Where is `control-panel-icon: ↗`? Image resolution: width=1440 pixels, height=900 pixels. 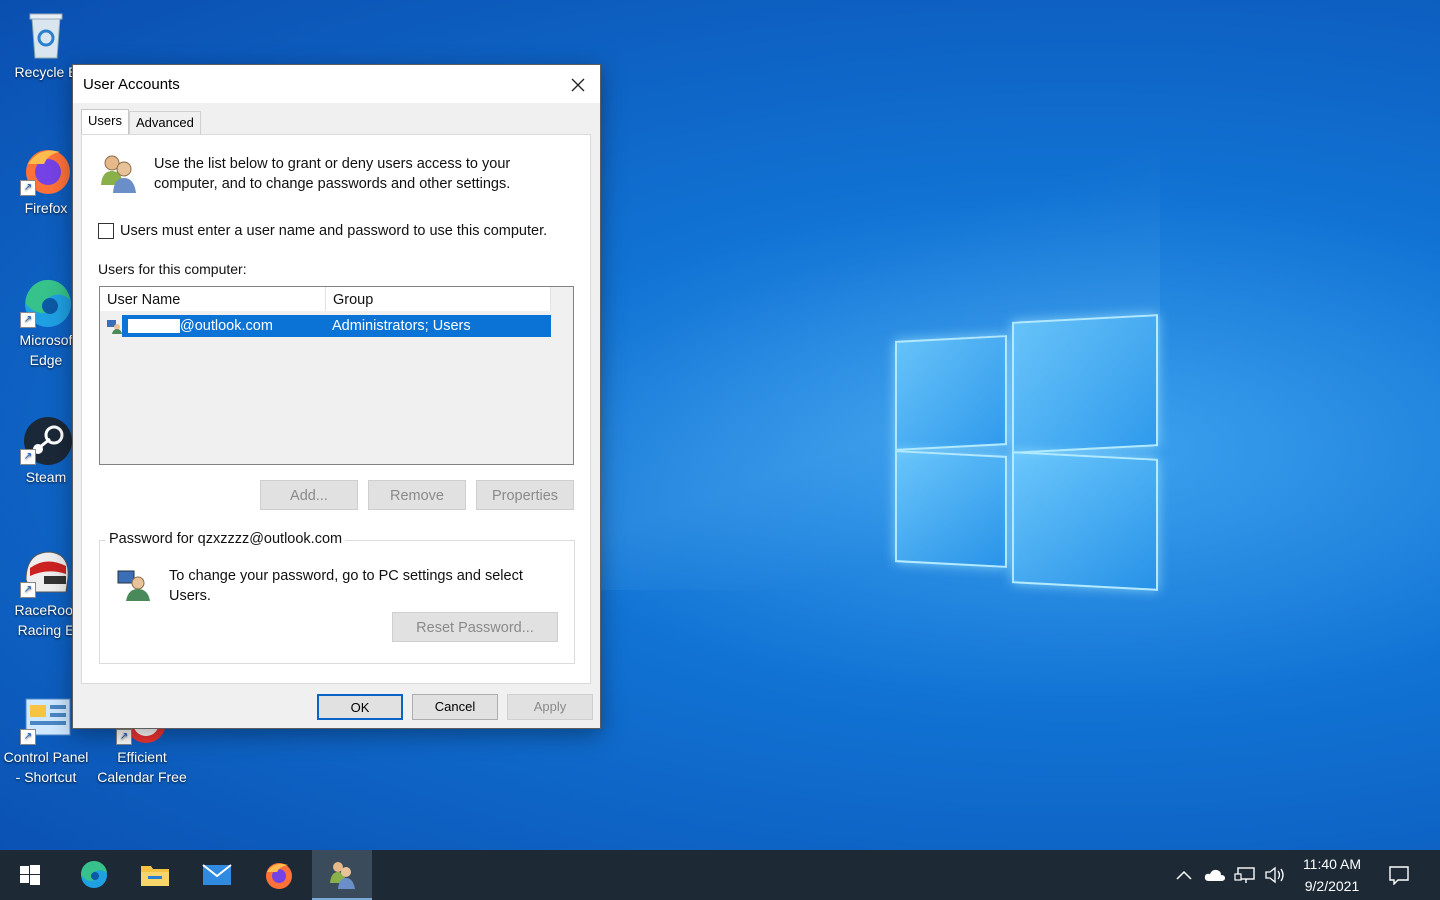
control-panel-icon: ↗ is located at coordinates (46, 719).